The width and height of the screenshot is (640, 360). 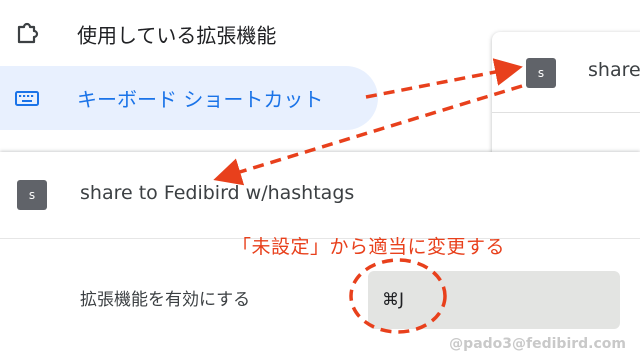 What do you see at coordinates (393, 300) in the screenshot?
I see `shortcut-value: ⌘J` at bounding box center [393, 300].